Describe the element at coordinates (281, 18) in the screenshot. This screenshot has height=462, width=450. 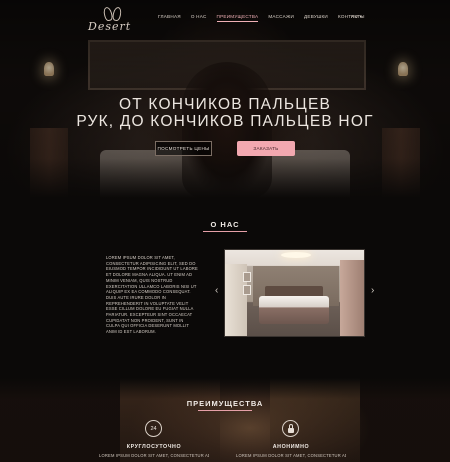
I see `nav-item-massages: МАССАЖИ` at that location.